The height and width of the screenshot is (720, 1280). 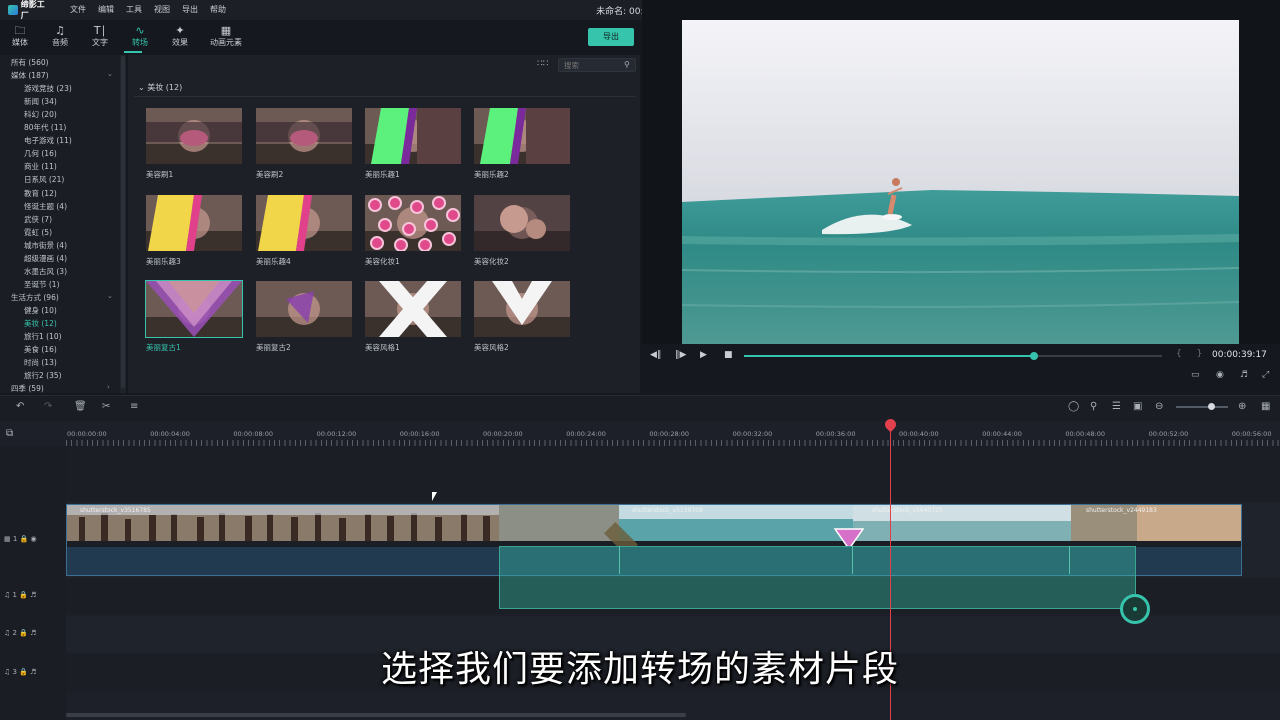 I want to click on adjust-icon: ≡, so click(x=134, y=406).